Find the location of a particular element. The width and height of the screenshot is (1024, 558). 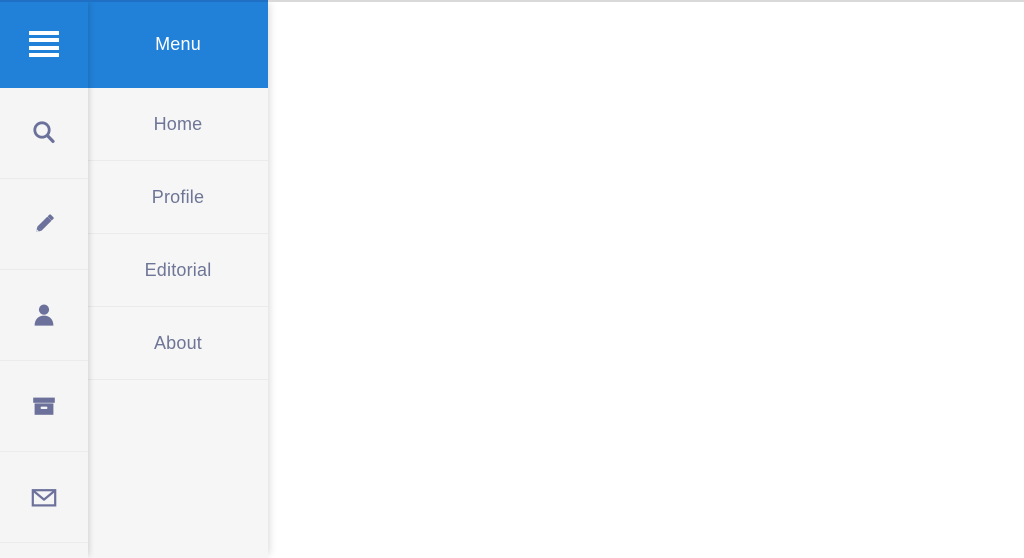

rail-item-archive is located at coordinates (44, 406).